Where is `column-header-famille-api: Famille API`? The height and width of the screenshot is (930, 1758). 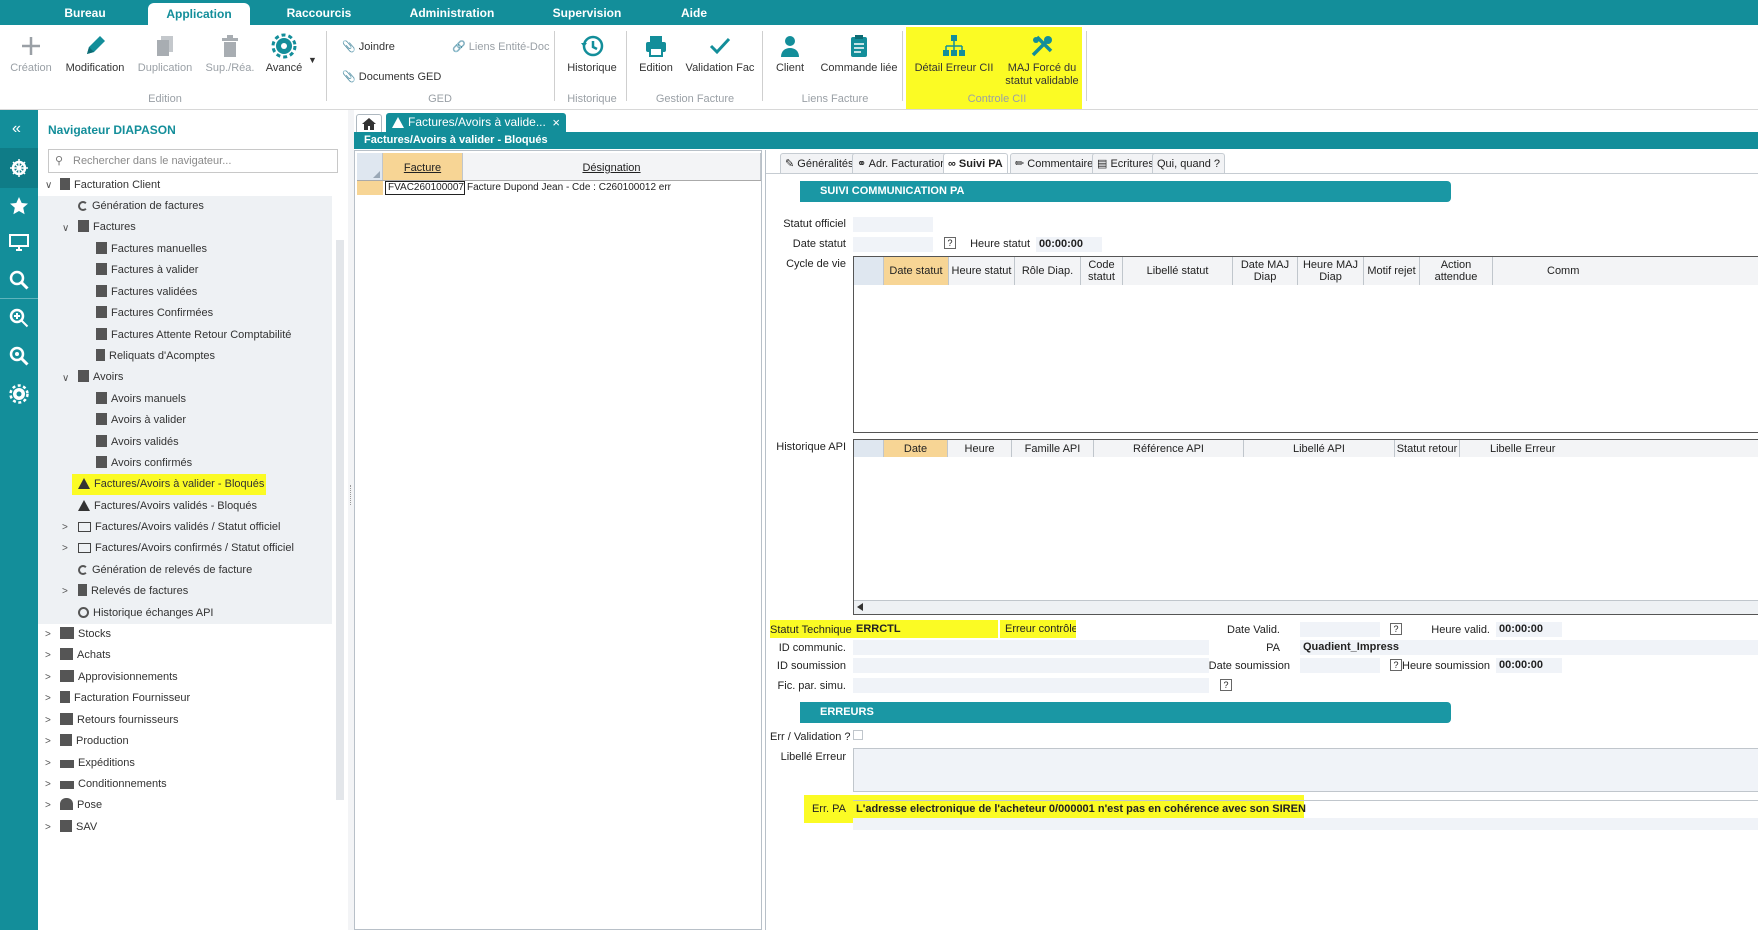
column-header-famille-api: Famille API is located at coordinates (1053, 448).